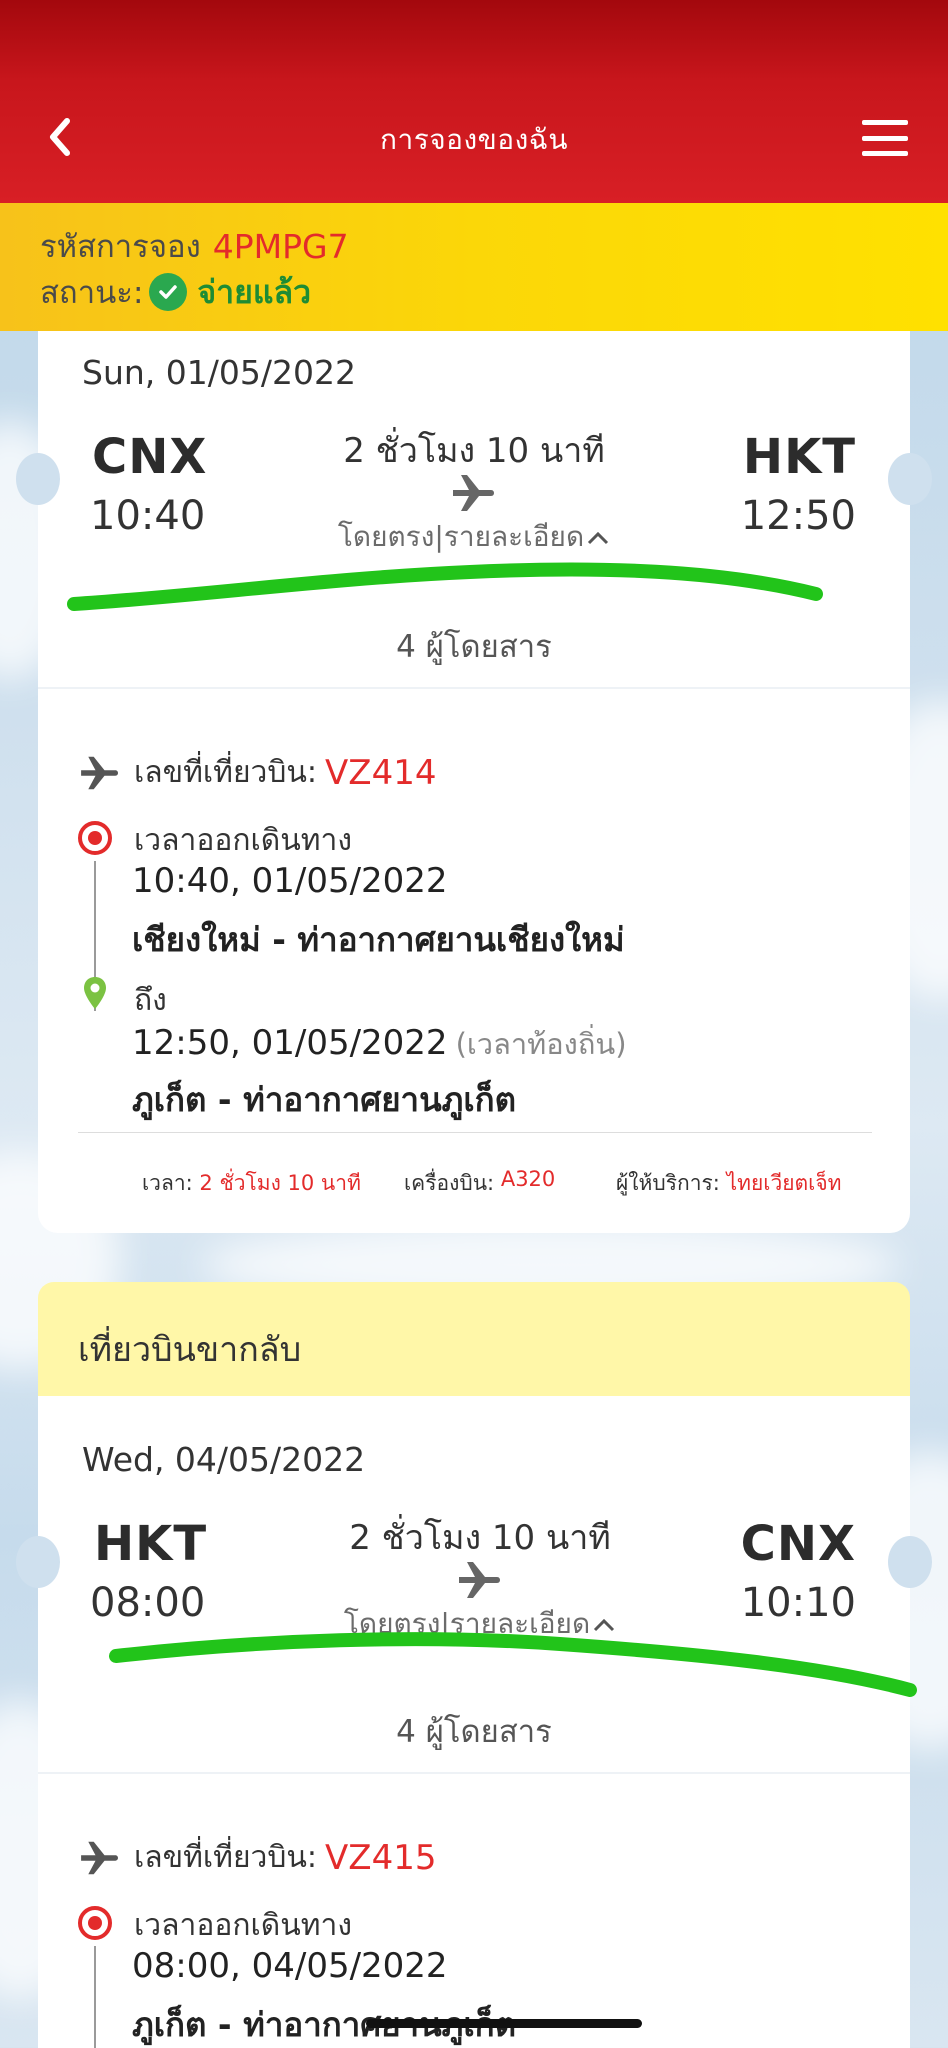 This screenshot has height=2048, width=948. Describe the element at coordinates (799, 457) in the screenshot. I see `destination-code: HKT` at that location.